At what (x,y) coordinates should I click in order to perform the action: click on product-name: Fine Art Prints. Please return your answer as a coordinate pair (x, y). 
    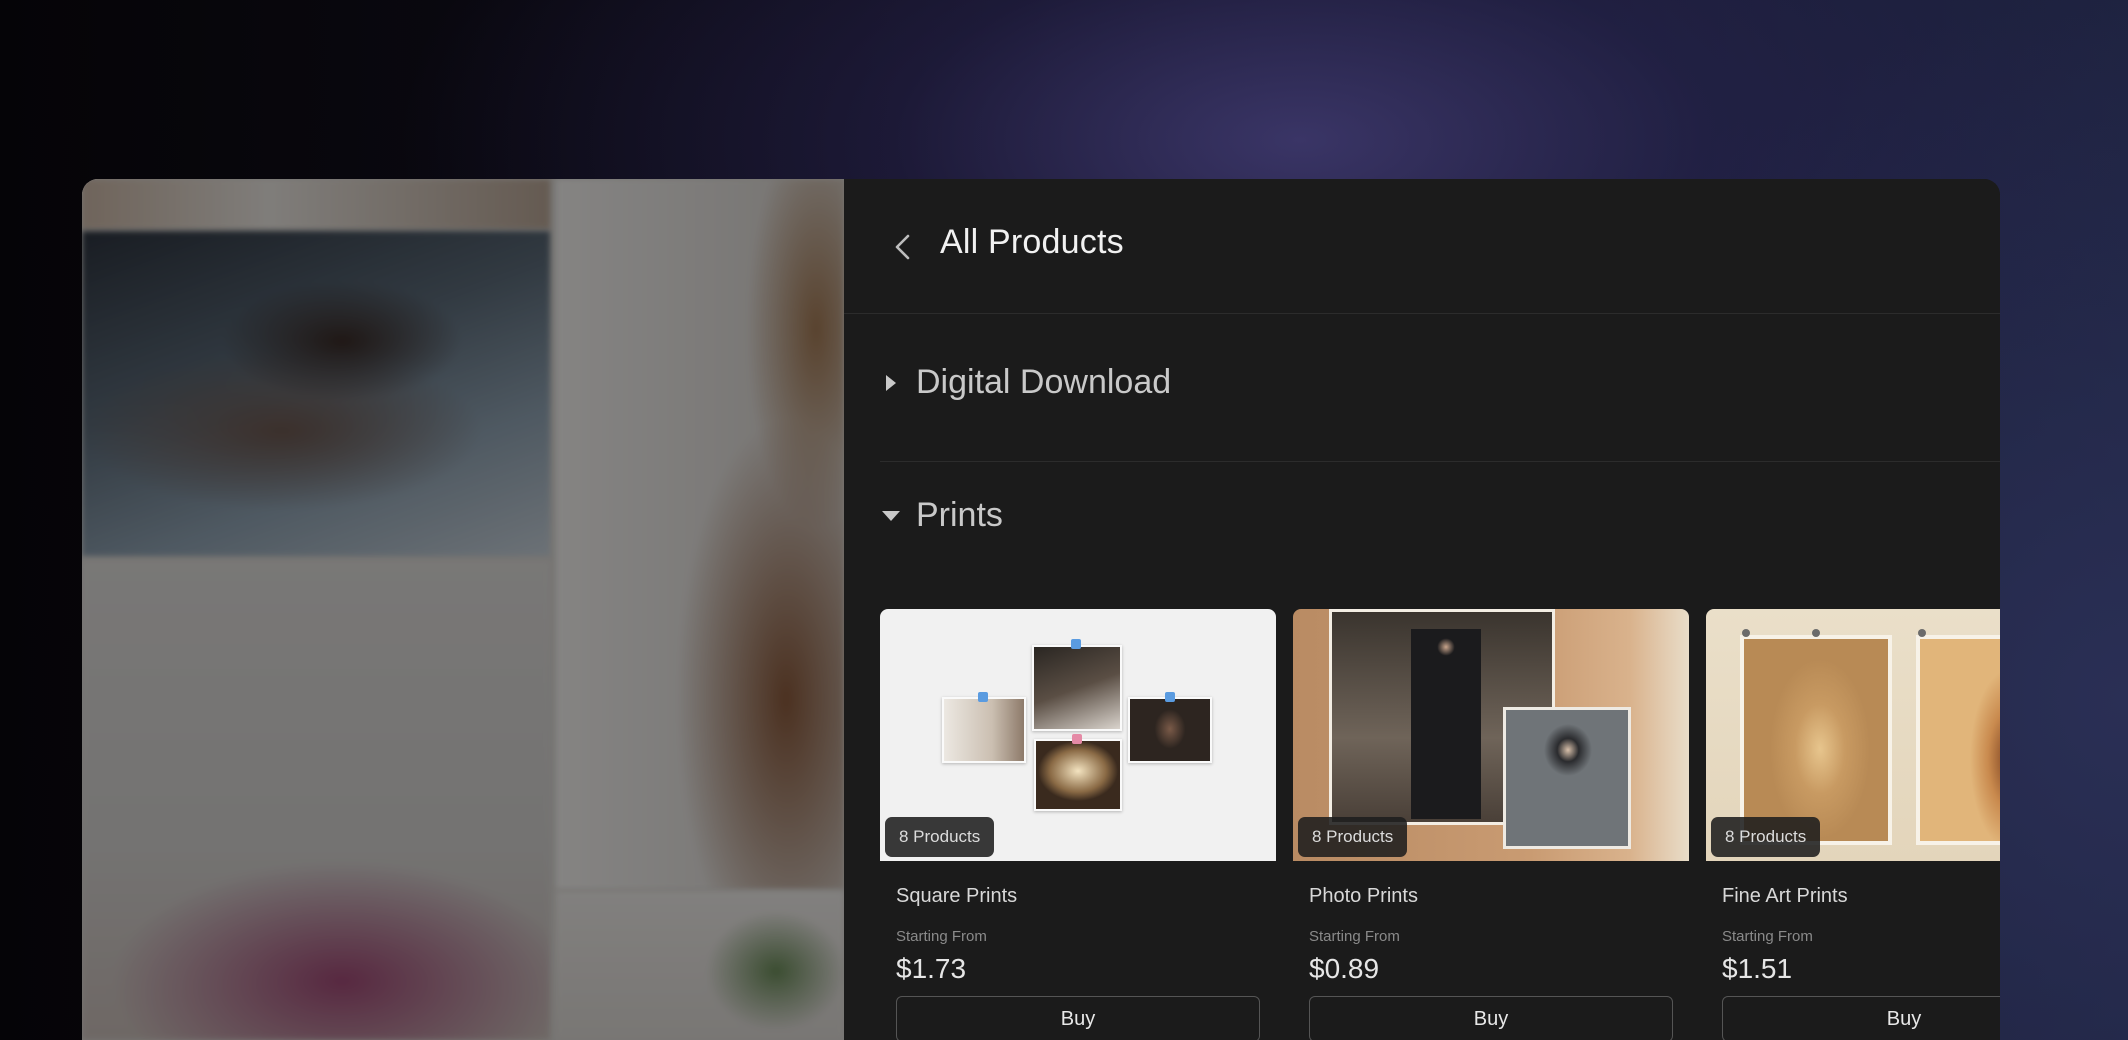
    Looking at the image, I should click on (1785, 896).